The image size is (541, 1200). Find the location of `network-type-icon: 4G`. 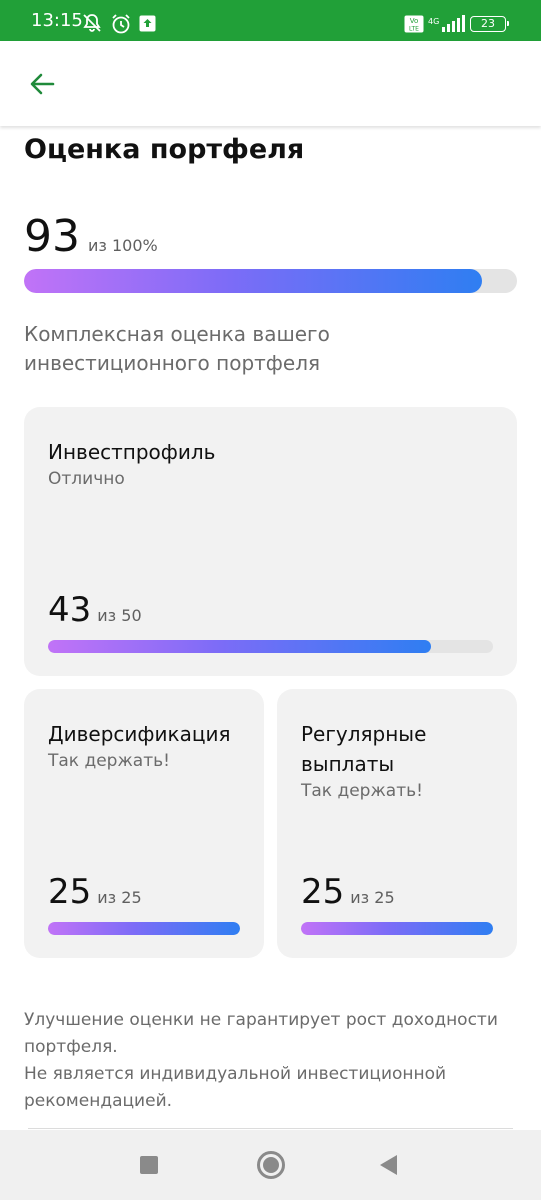

network-type-icon: 4G is located at coordinates (435, 21).